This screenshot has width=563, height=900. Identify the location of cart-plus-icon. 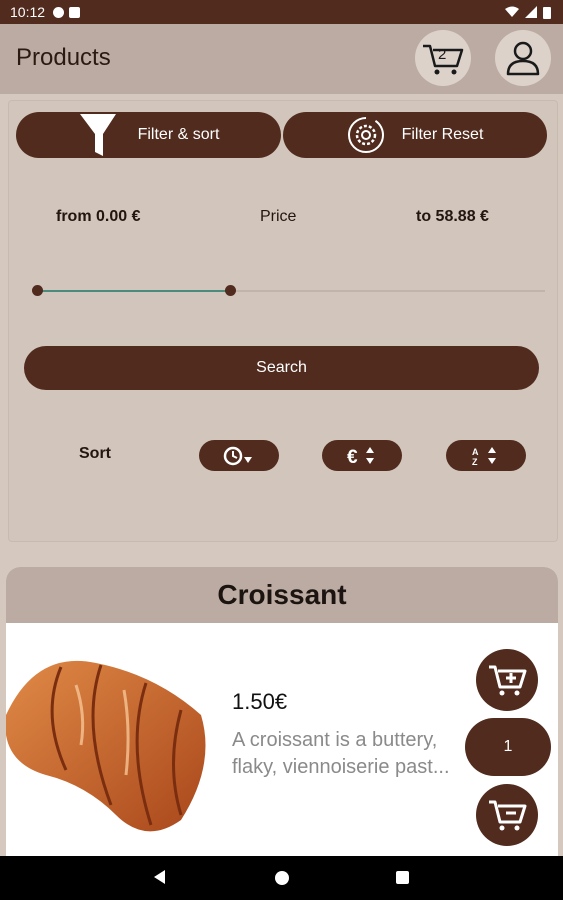
(508, 680).